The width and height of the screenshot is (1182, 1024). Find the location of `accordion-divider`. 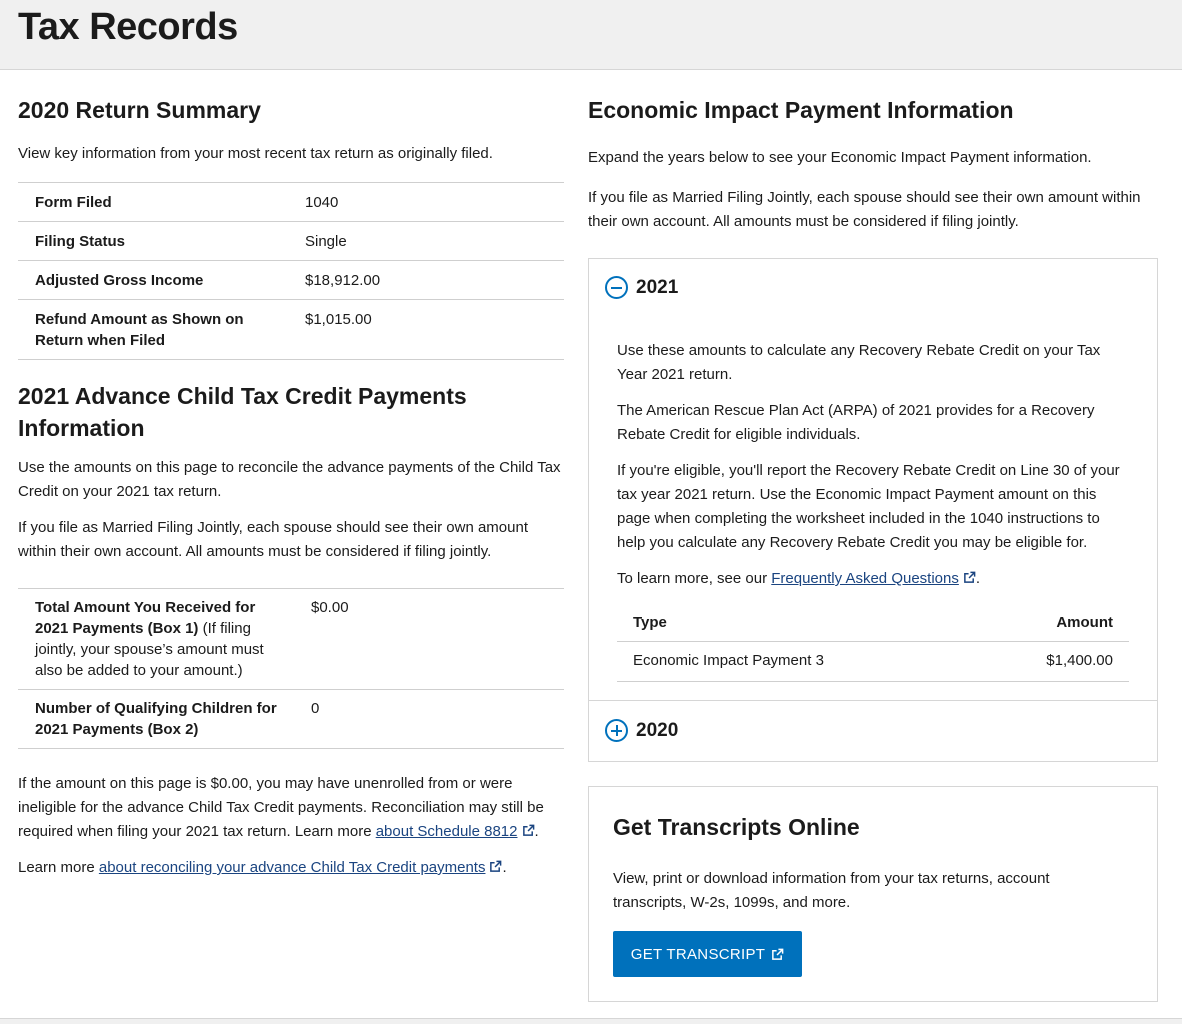

accordion-divider is located at coordinates (873, 700).